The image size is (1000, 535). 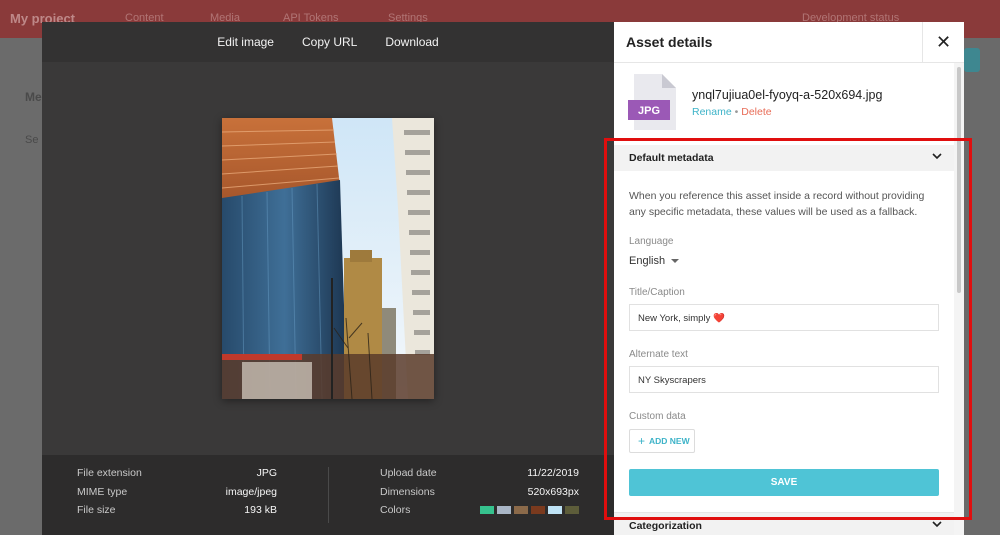 What do you see at coordinates (712, 112) in the screenshot?
I see `rename-link: Rename` at bounding box center [712, 112].